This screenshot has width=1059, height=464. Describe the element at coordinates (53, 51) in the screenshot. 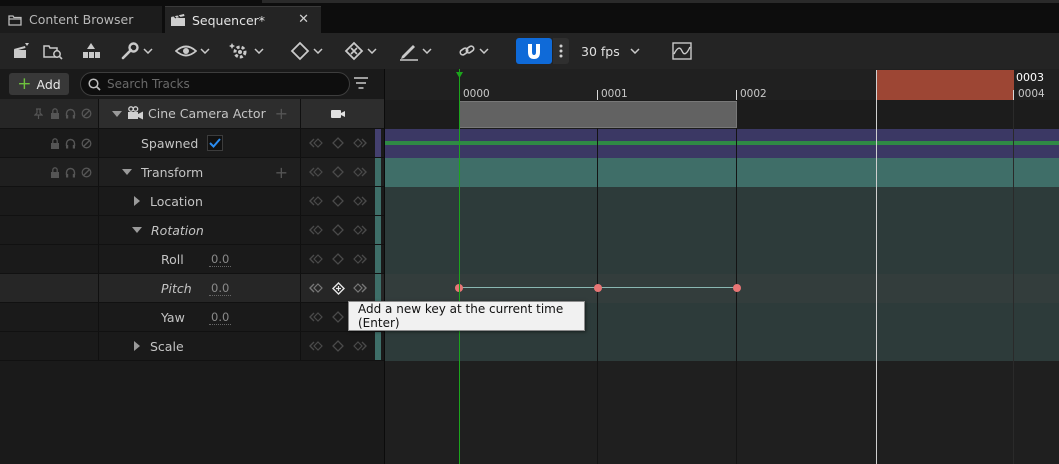

I see `browse-button` at that location.